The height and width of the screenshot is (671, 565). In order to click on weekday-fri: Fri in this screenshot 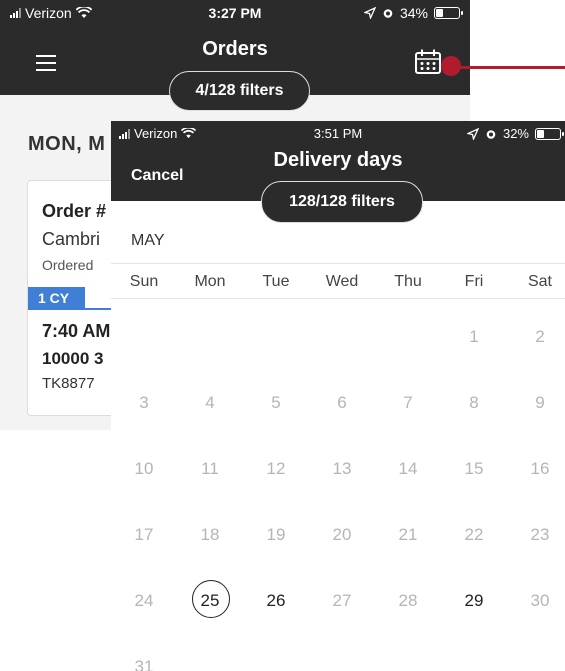, I will do `click(474, 281)`.